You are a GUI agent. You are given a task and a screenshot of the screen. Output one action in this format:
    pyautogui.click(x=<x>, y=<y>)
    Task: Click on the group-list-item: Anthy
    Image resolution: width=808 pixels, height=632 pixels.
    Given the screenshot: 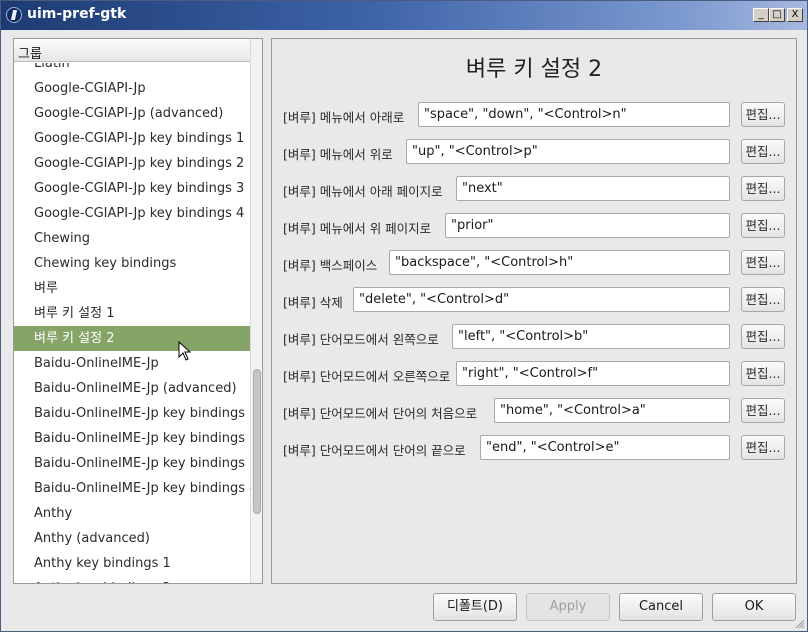 What is the action you would take?
    pyautogui.click(x=132, y=513)
    